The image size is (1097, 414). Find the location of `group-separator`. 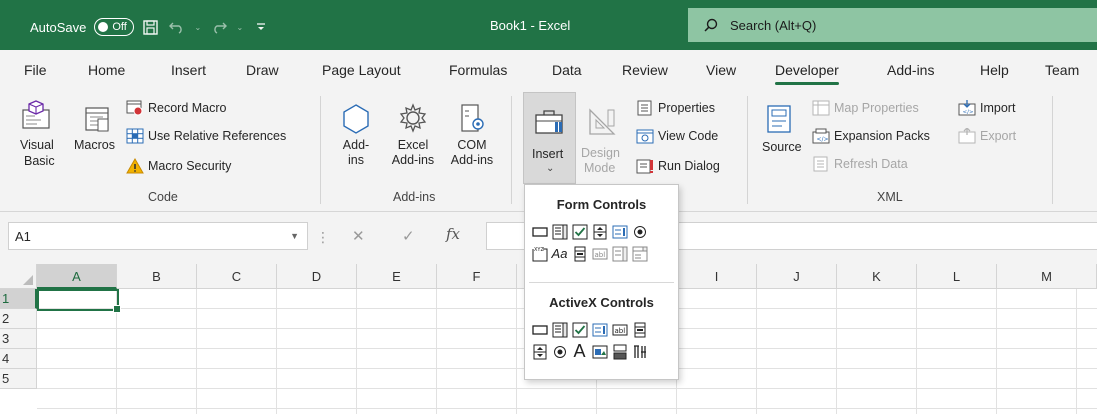

group-separator is located at coordinates (747, 150).